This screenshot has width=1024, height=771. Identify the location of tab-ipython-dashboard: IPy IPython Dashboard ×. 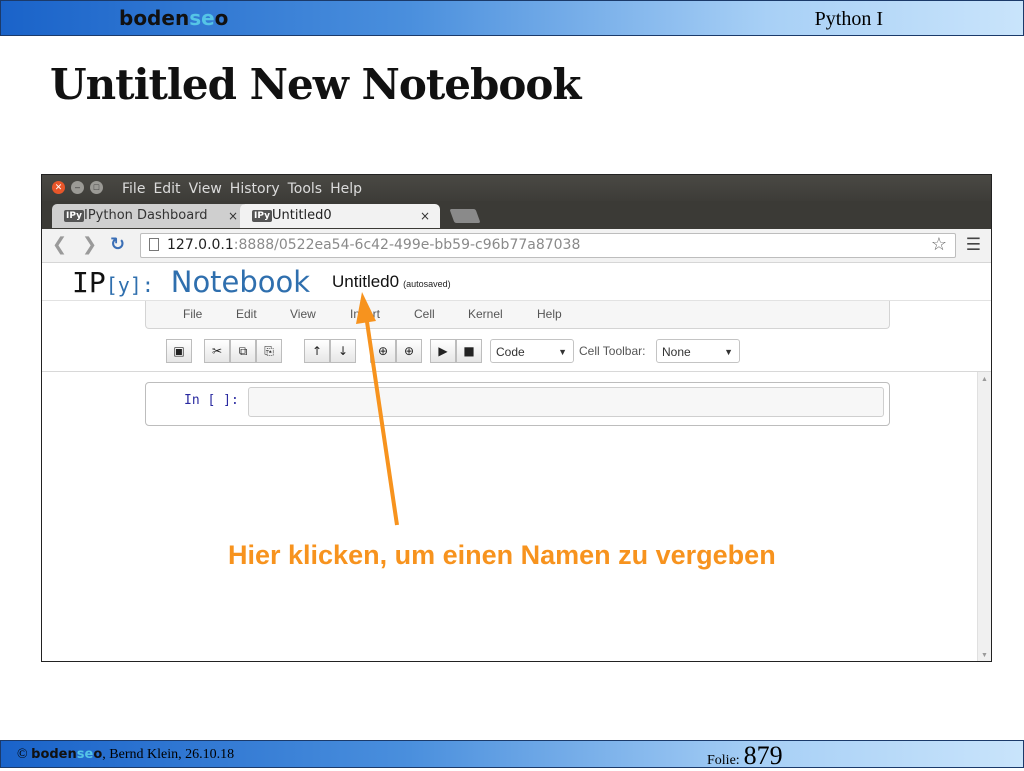
(150, 216).